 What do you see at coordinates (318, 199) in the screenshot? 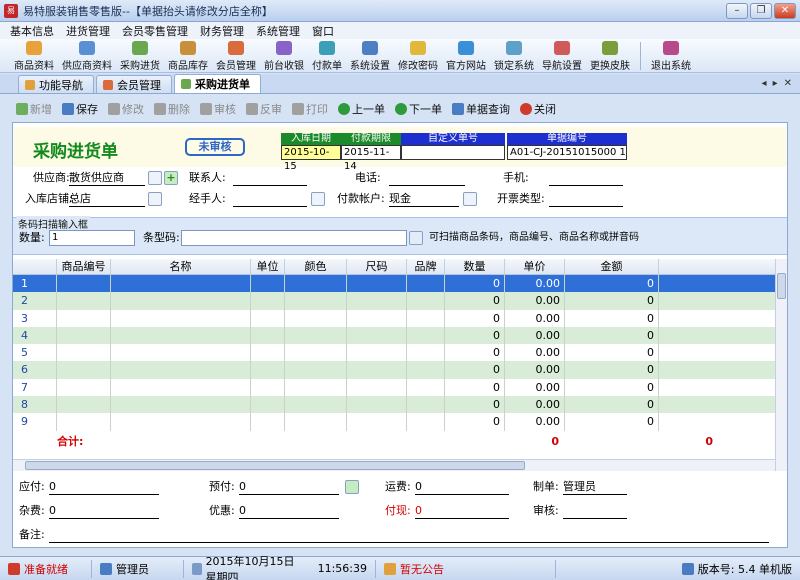
I see `handler-lookup-icon` at bounding box center [318, 199].